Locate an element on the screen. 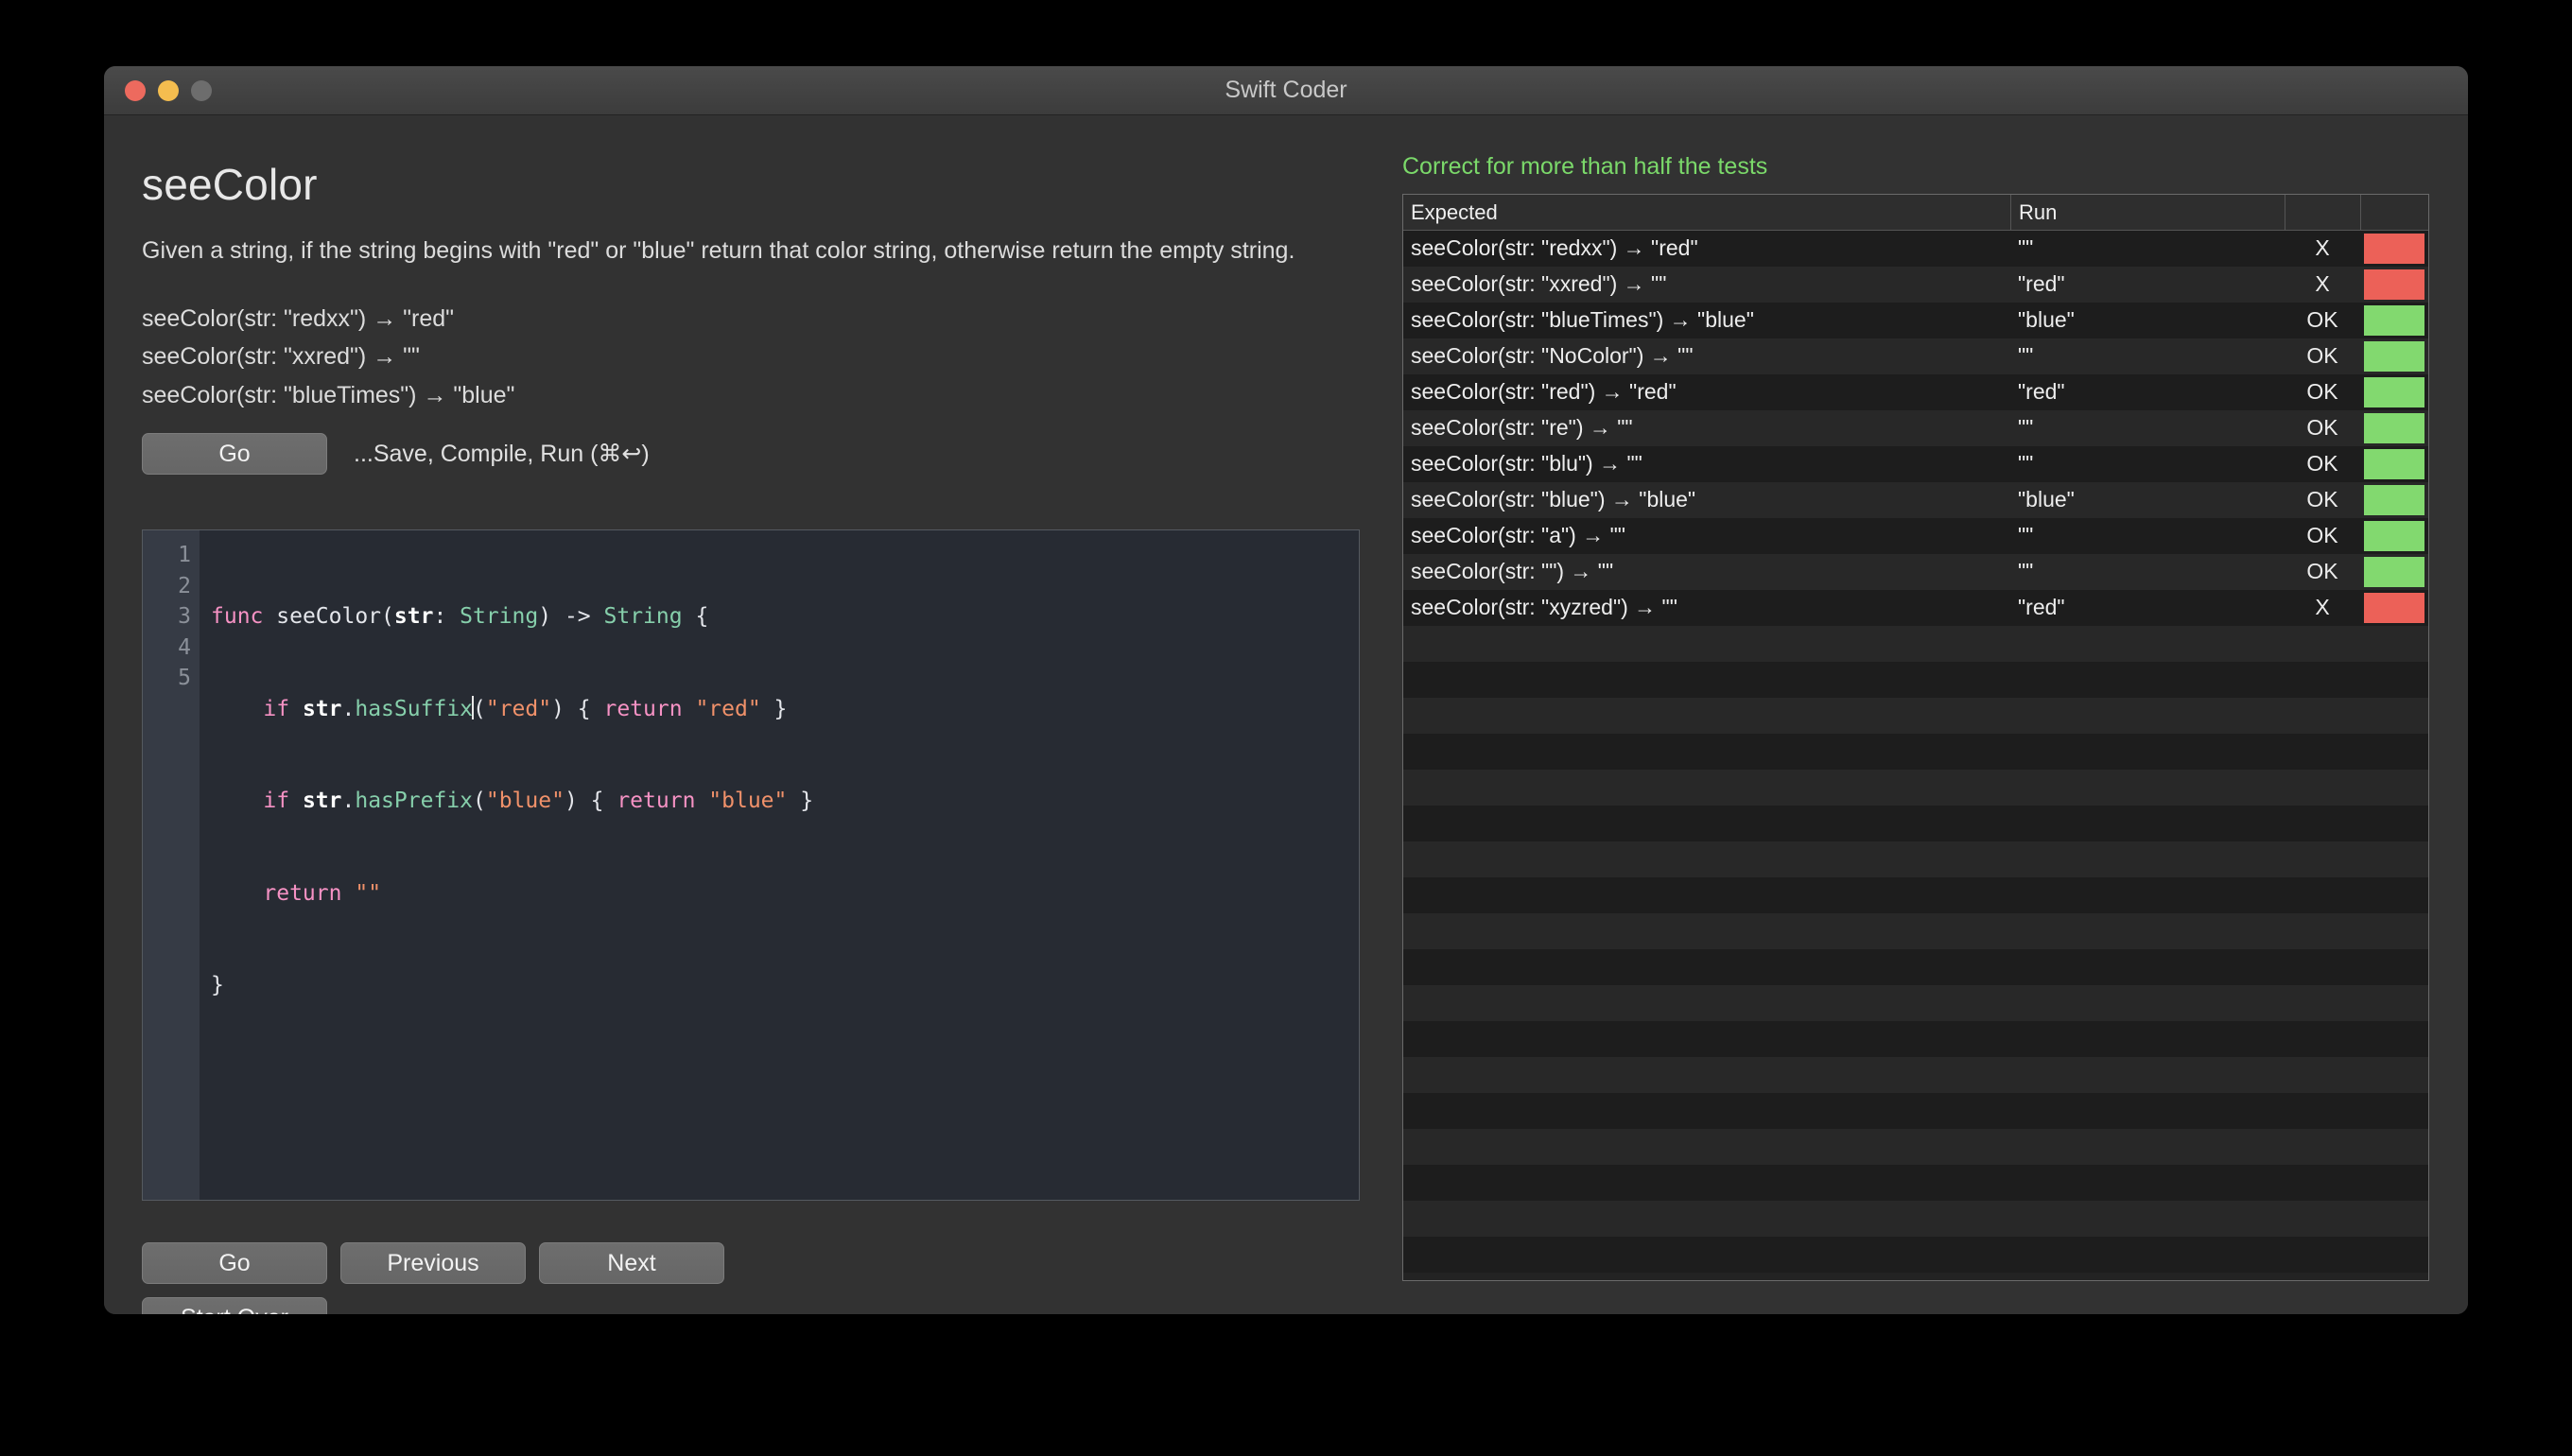  table-row: seeColor(str: "") → "" "" OK is located at coordinates (1915, 572).